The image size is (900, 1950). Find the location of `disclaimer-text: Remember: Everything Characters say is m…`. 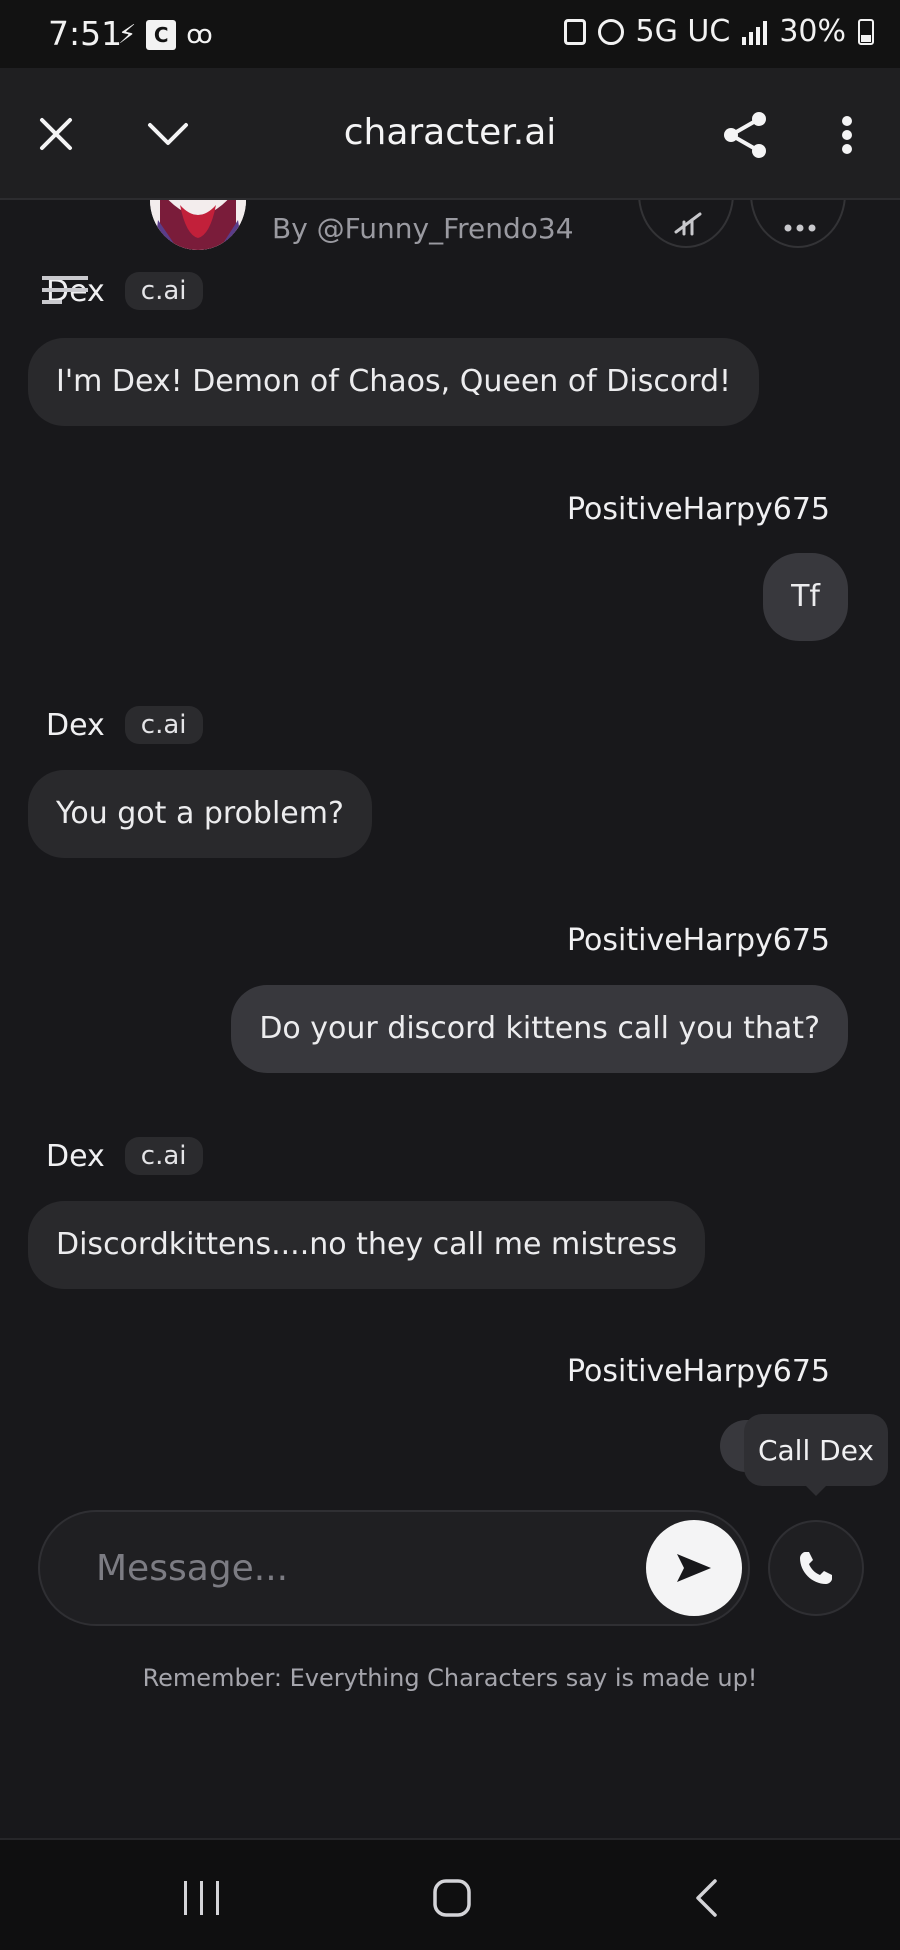

disclaimer-text: Remember: Everything Characters say is m… is located at coordinates (450, 1678).